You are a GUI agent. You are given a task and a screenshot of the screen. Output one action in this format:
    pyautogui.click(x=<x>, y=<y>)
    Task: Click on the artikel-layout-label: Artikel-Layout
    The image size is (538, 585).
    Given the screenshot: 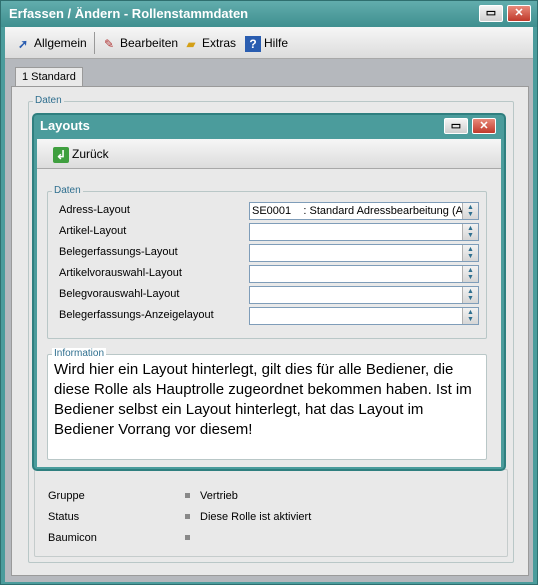 What is the action you would take?
    pyautogui.click(x=93, y=231)
    